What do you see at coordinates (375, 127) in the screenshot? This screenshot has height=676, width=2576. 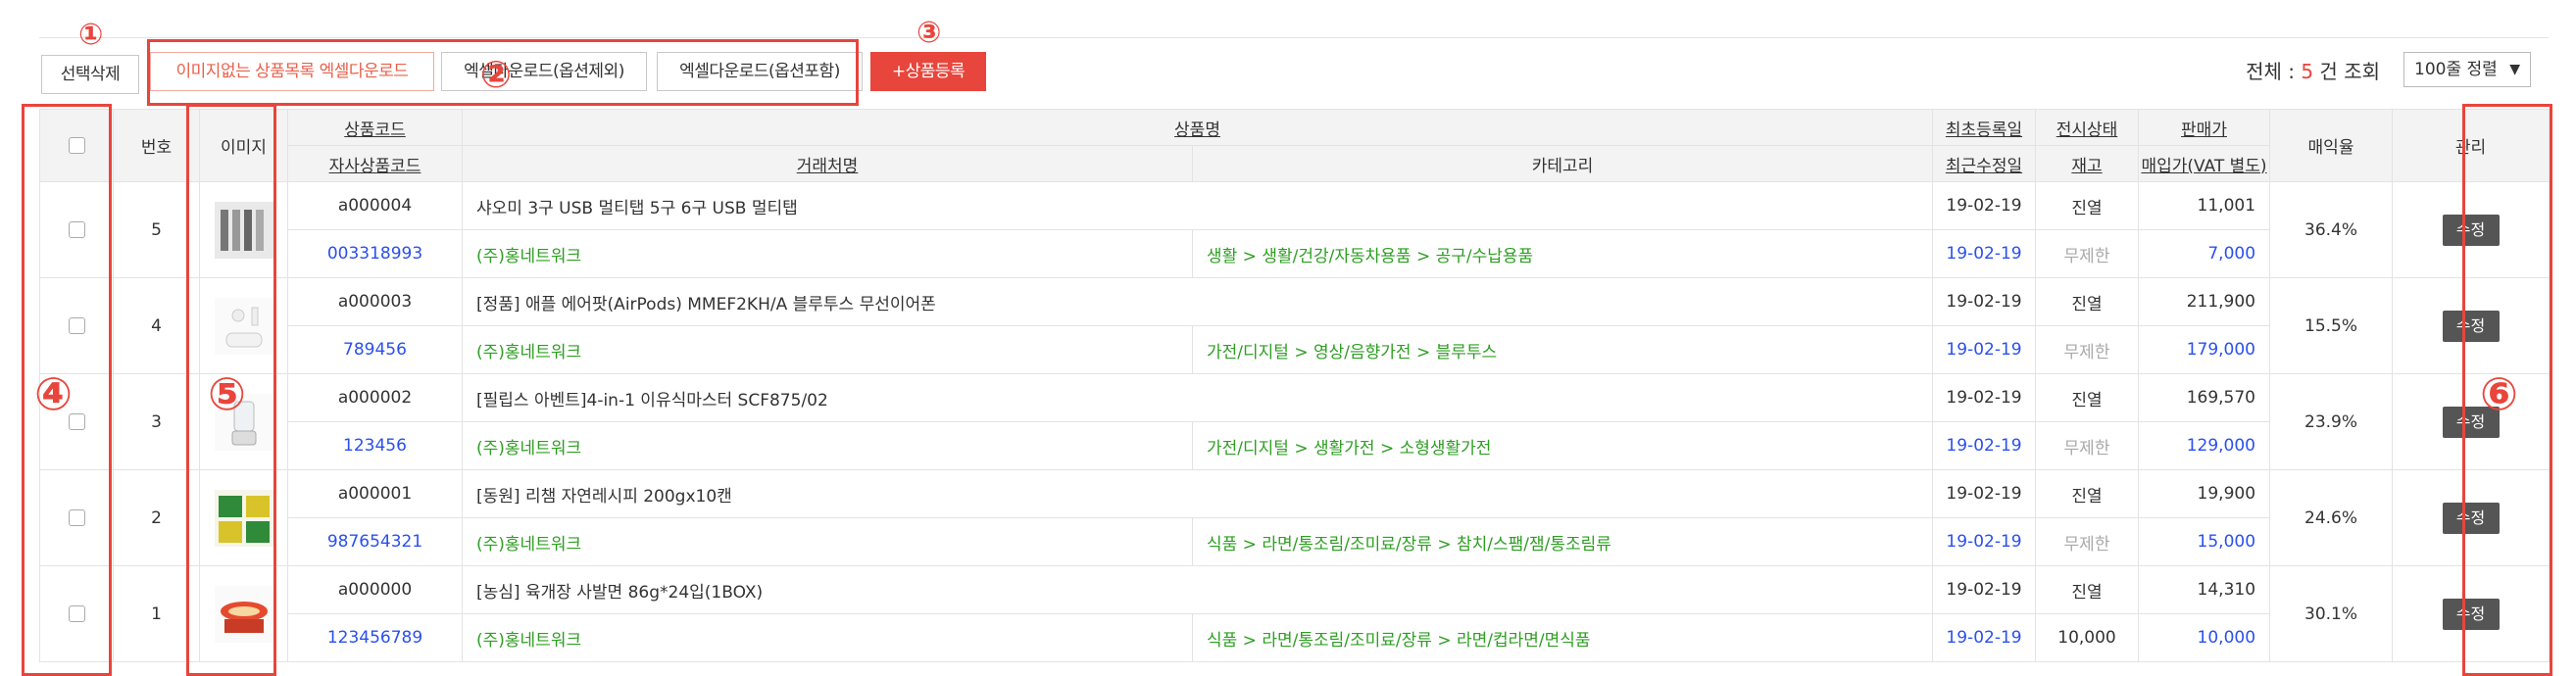 I see `header-product-code: 상품코드` at bounding box center [375, 127].